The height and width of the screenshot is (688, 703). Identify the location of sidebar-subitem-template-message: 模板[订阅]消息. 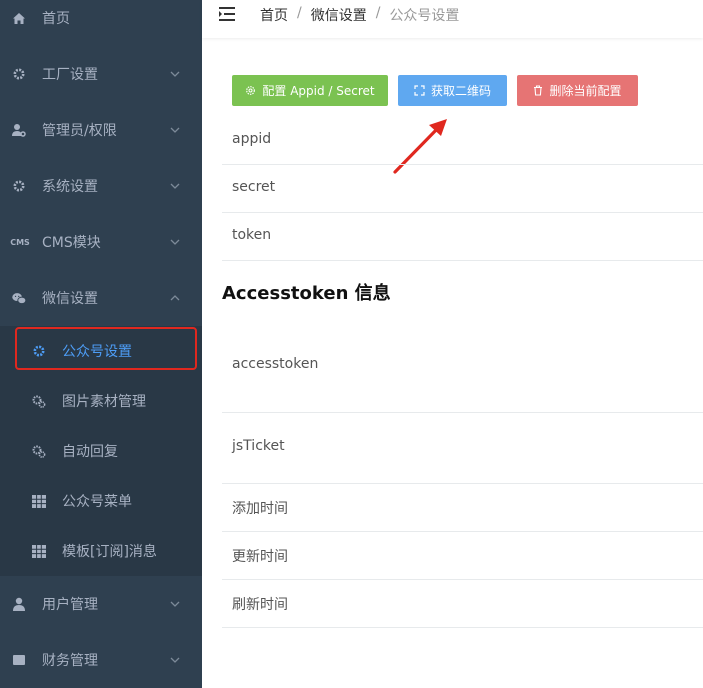
(101, 551).